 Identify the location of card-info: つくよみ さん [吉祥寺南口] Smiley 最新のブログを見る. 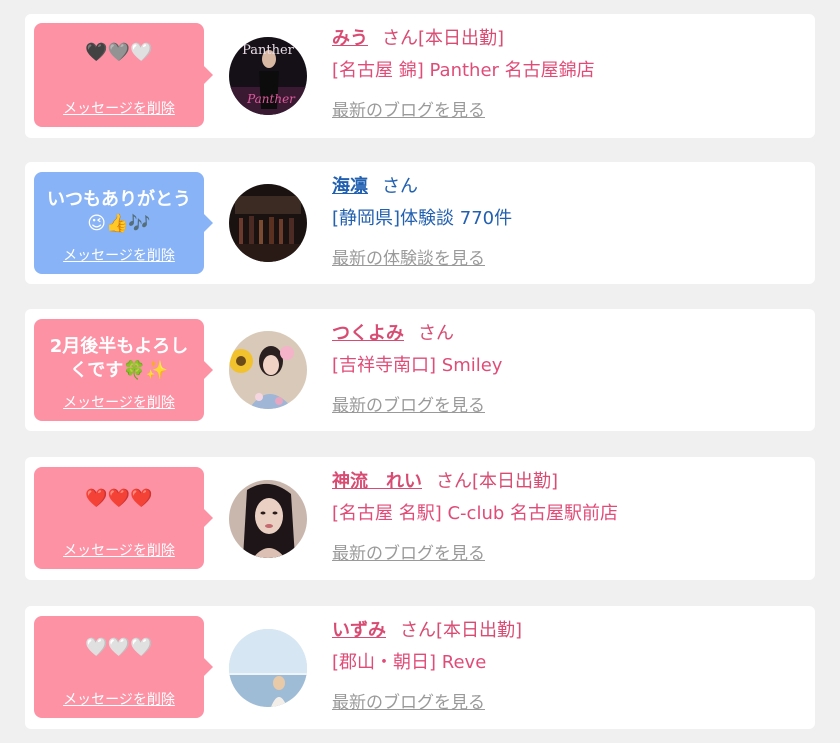
(417, 368).